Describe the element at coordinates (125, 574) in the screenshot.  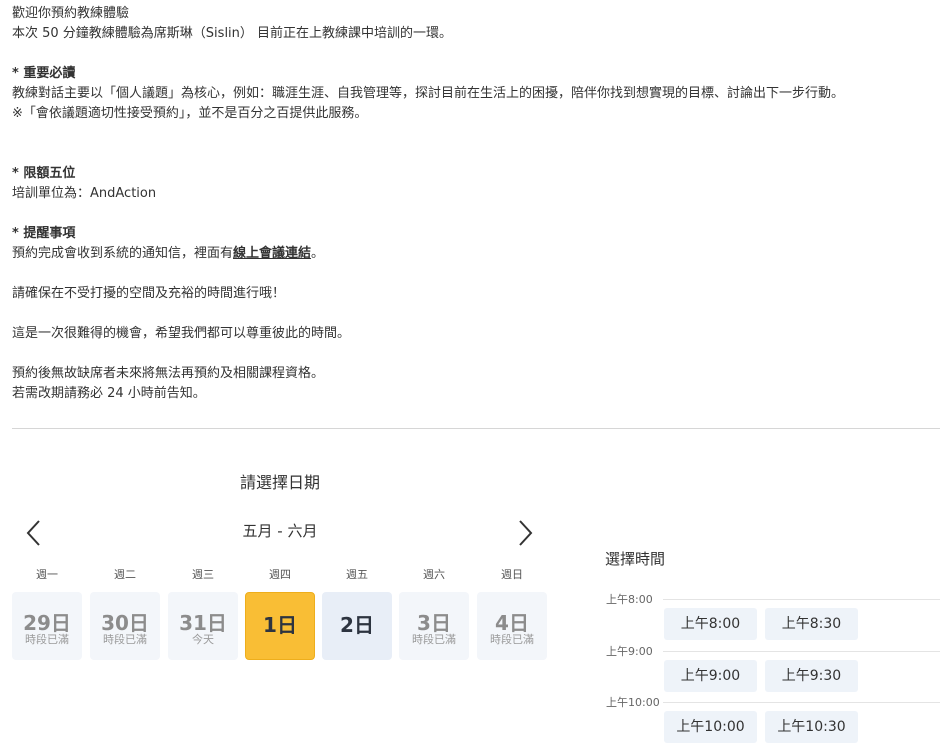
I see `weekday-label: 週二` at that location.